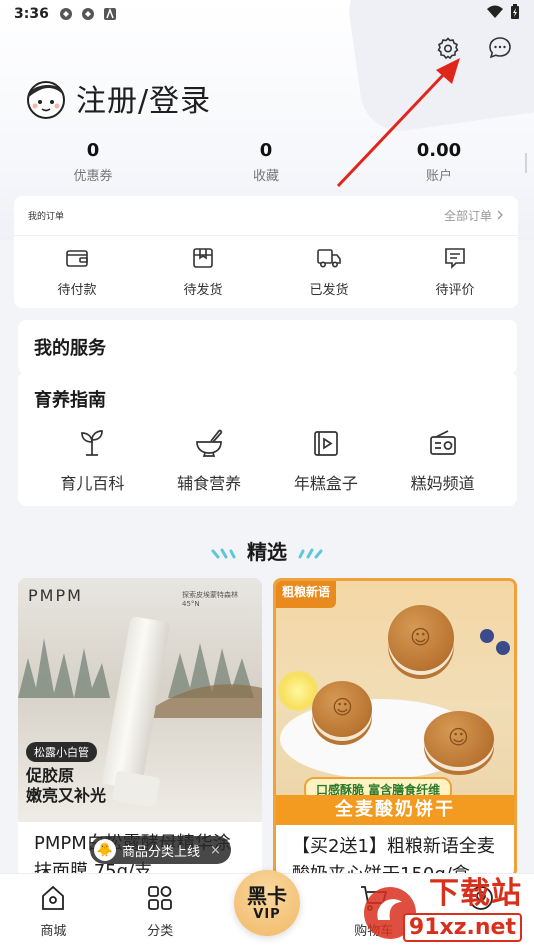  What do you see at coordinates (93, 176) in the screenshot?
I see `stat-label: 优惠券` at bounding box center [93, 176].